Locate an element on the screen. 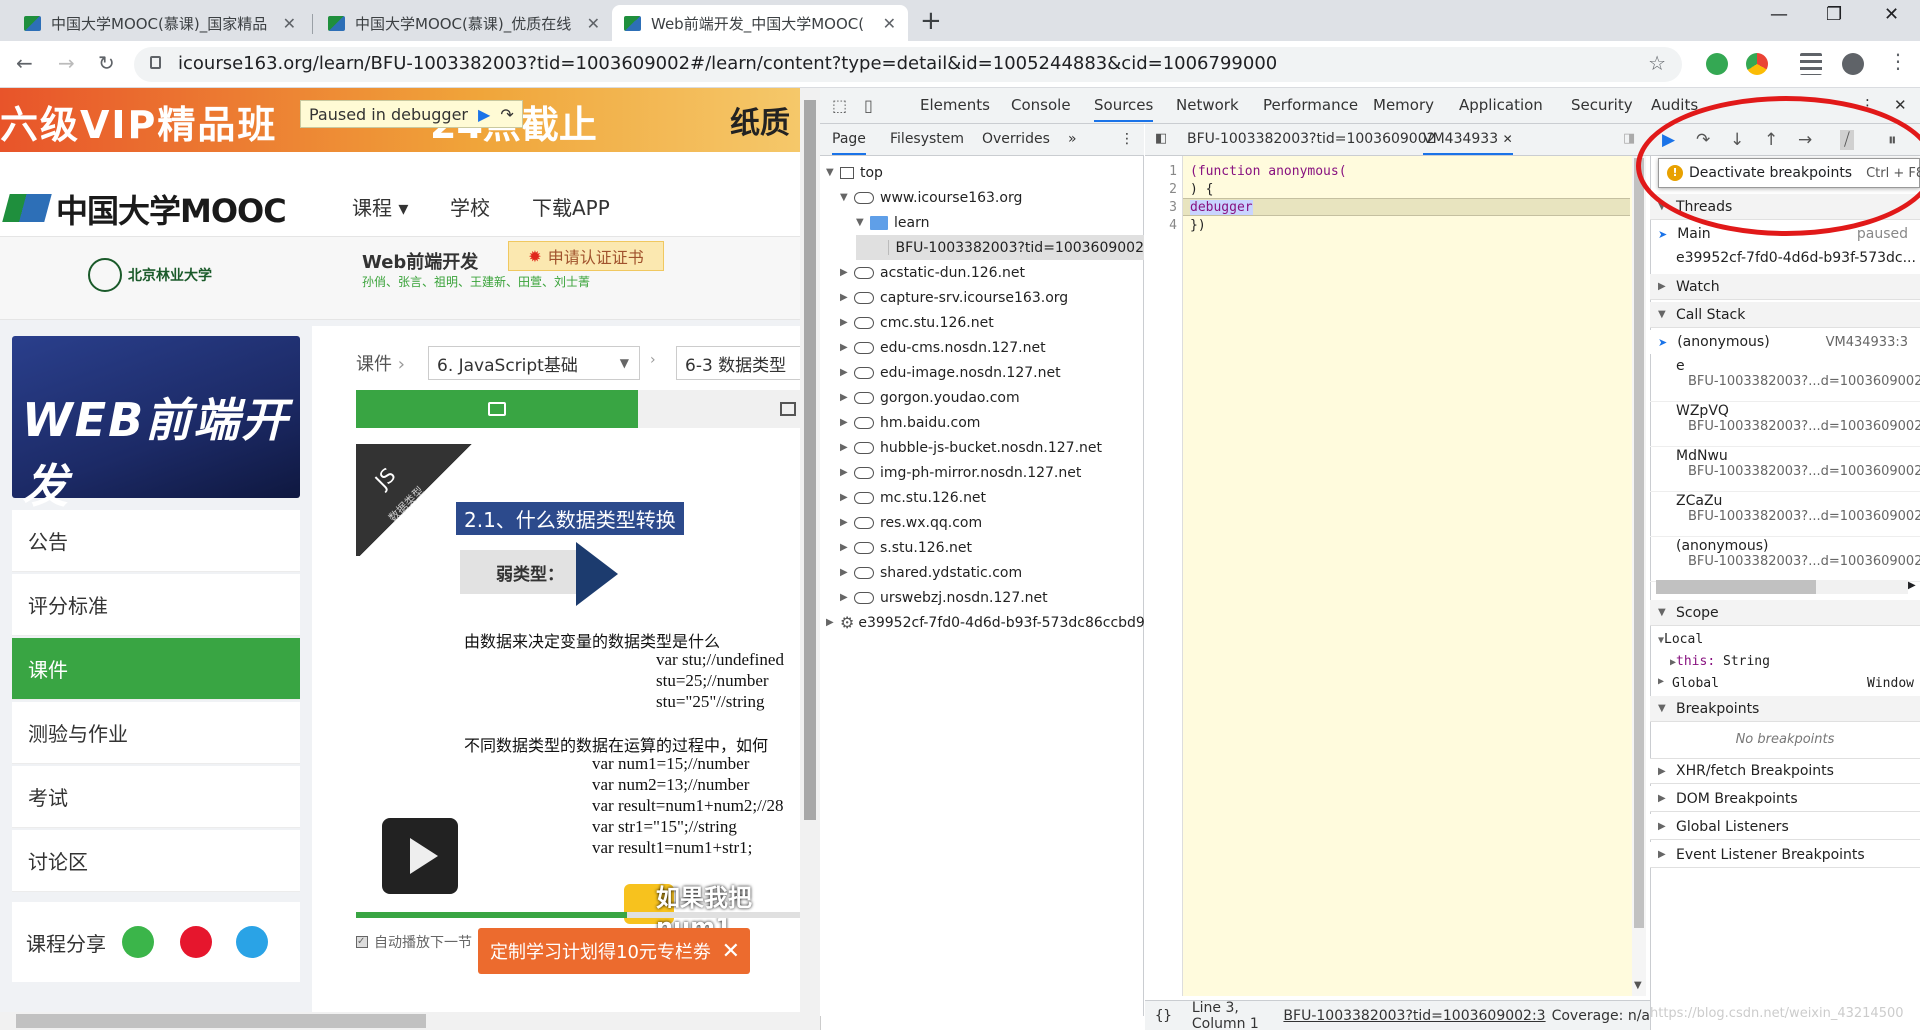 This screenshot has height=1030, width=1920. back-icon: ← is located at coordinates (24, 63).